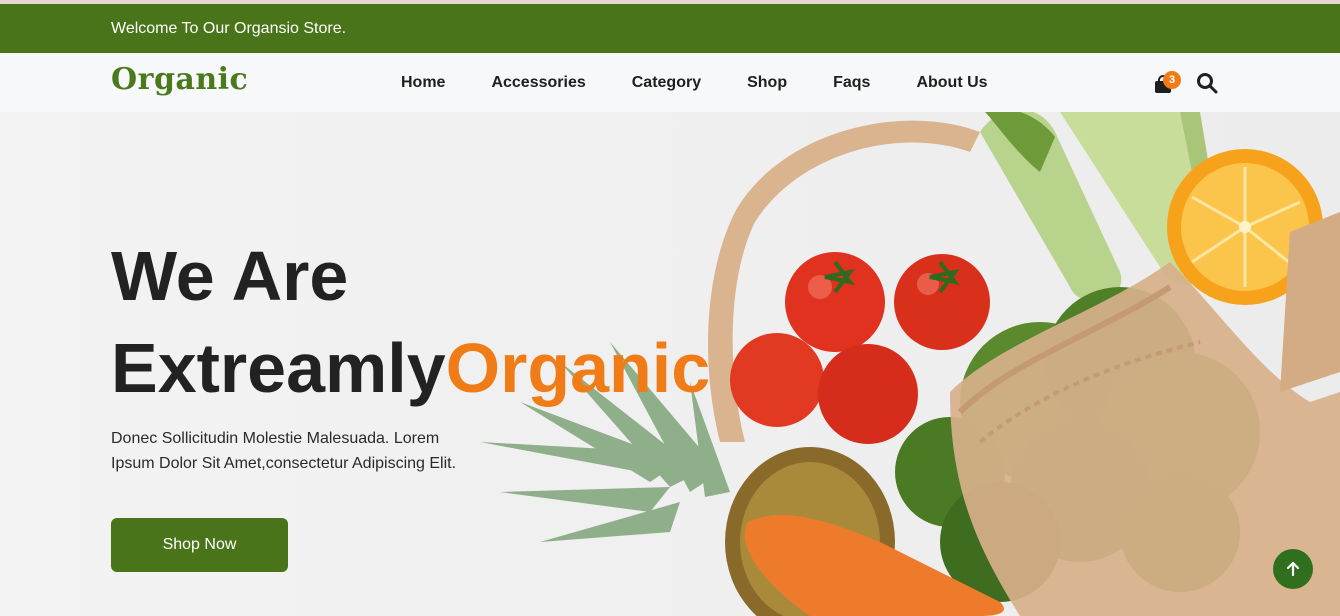 This screenshot has height=616, width=1340. I want to click on nav-faqs: Faqs, so click(851, 83).